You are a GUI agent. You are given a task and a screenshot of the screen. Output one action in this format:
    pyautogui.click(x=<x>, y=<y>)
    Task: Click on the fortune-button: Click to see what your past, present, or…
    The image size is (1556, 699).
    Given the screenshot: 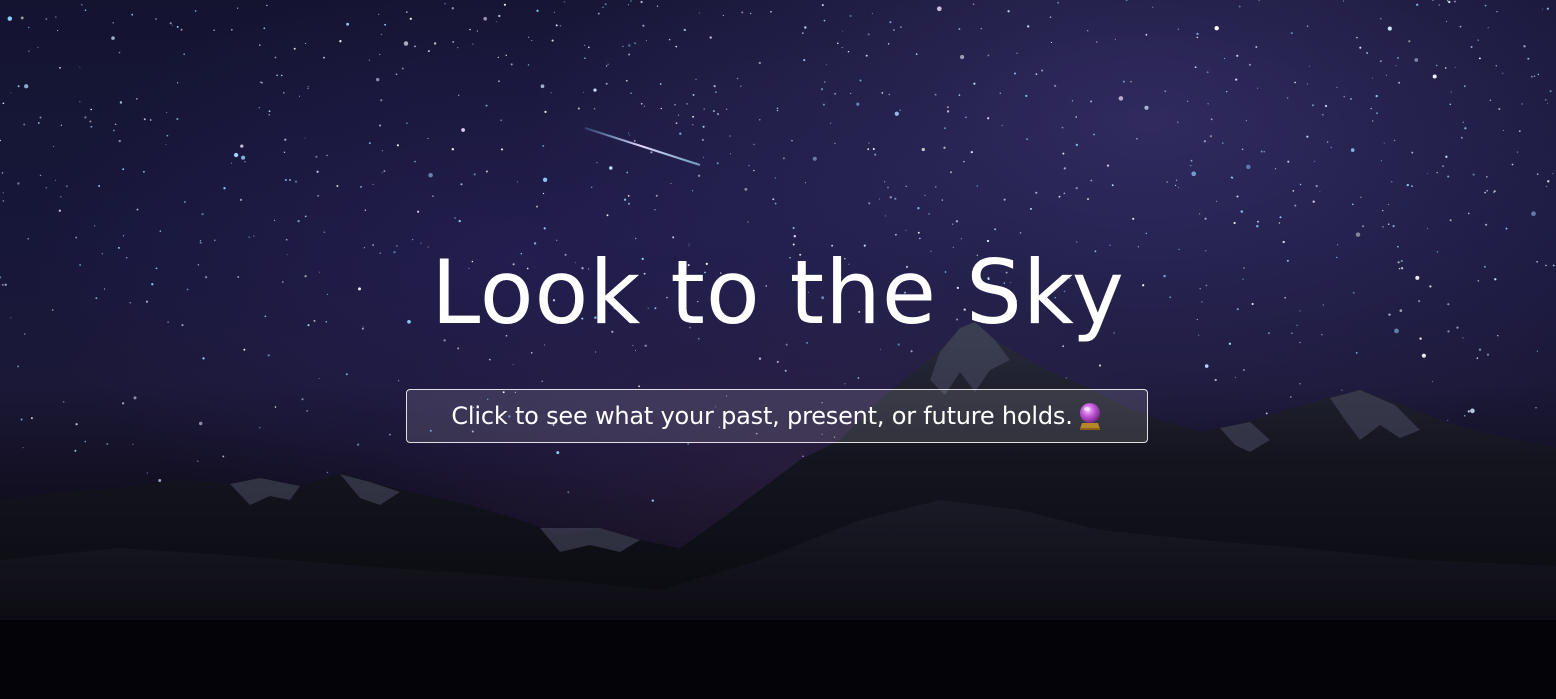 What is the action you would take?
    pyautogui.click(x=777, y=416)
    